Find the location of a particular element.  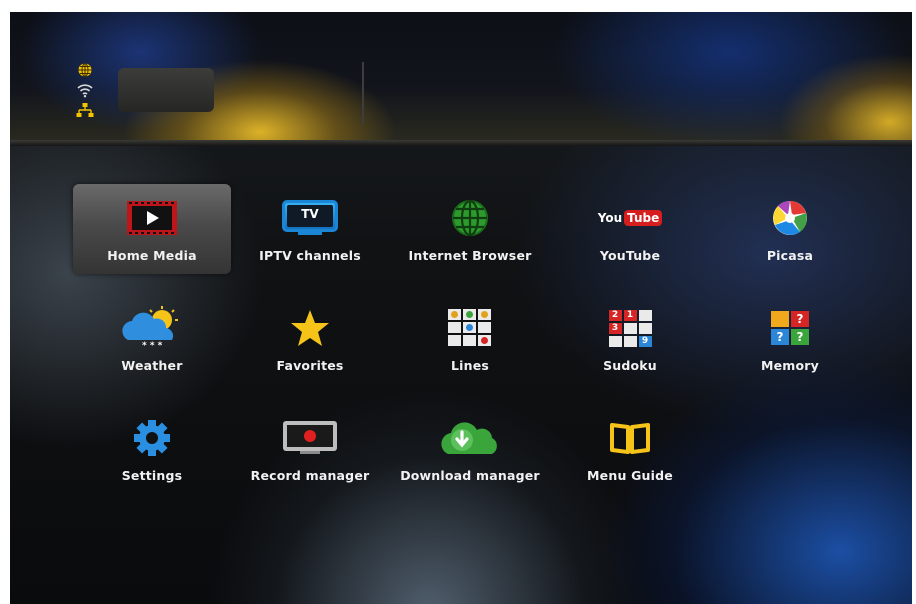

sudoku-cell: 3 is located at coordinates (615, 328).